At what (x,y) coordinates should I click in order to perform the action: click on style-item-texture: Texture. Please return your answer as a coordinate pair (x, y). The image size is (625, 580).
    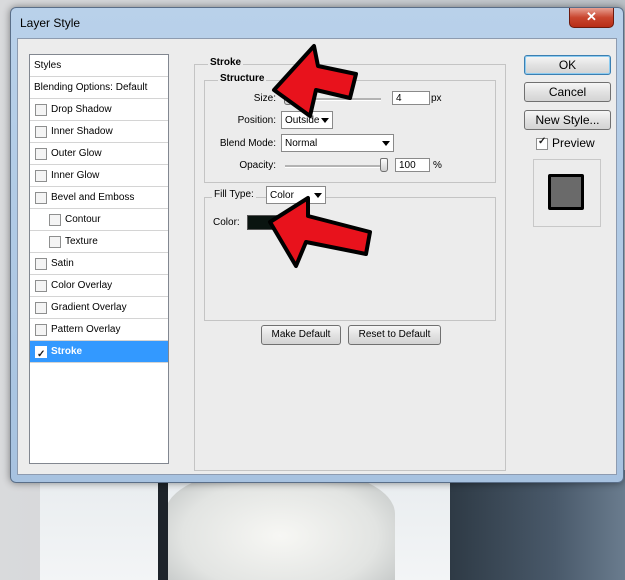
    Looking at the image, I should click on (99, 242).